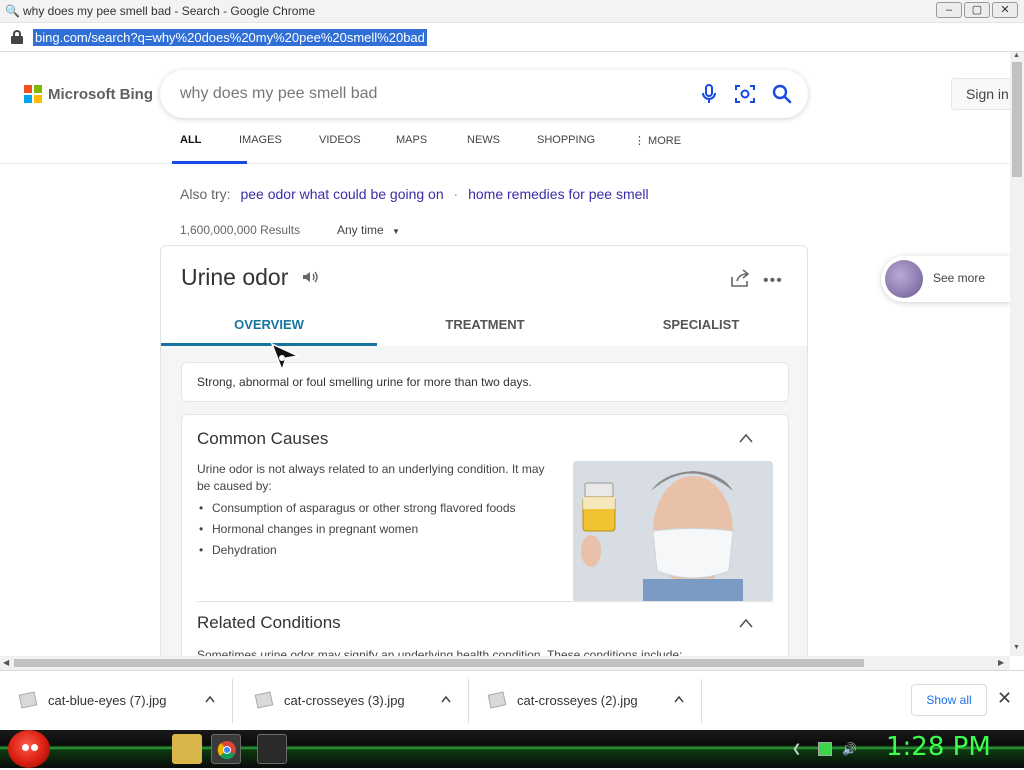 The image size is (1024, 770). I want to click on result-count: 1,600,000,000 Results, so click(240, 230).